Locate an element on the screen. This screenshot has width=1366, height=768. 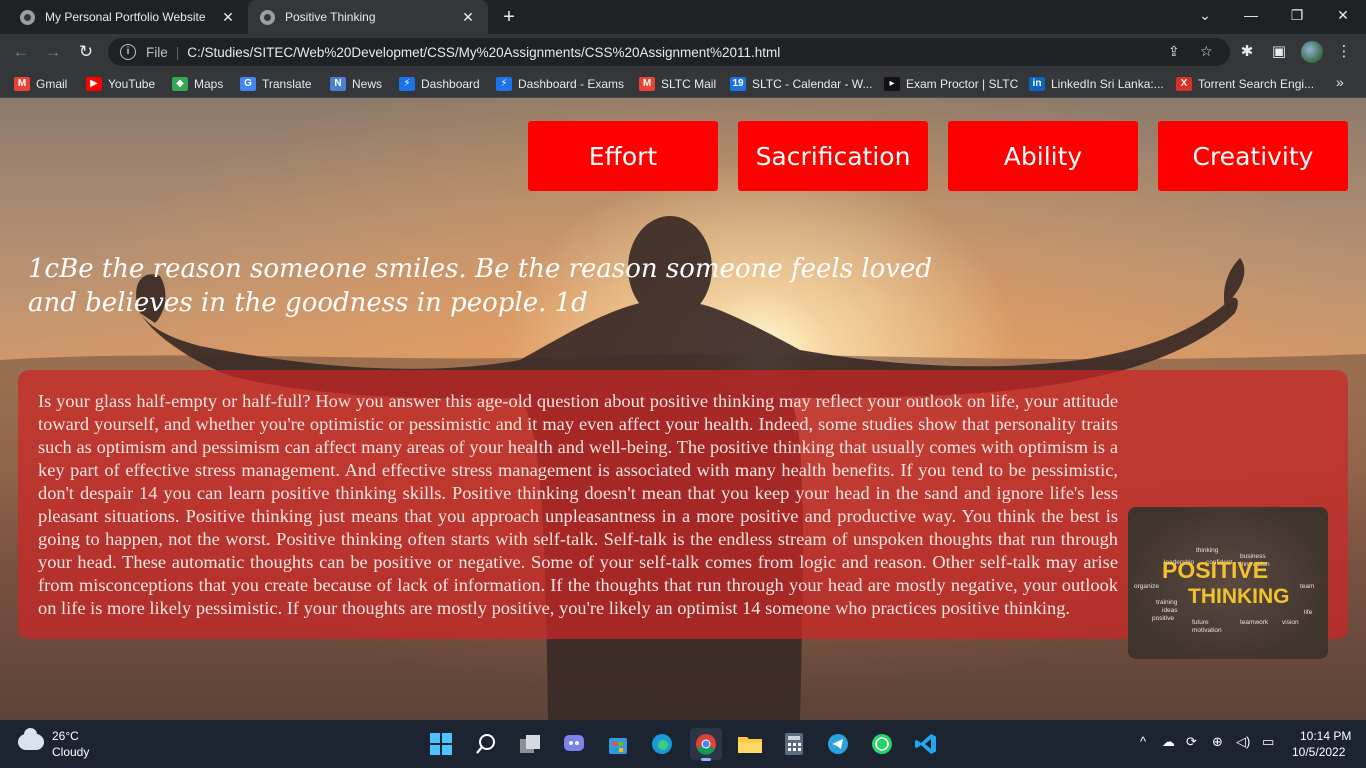
bookmark-star-icon: ☆ is located at coordinates (1206, 51).